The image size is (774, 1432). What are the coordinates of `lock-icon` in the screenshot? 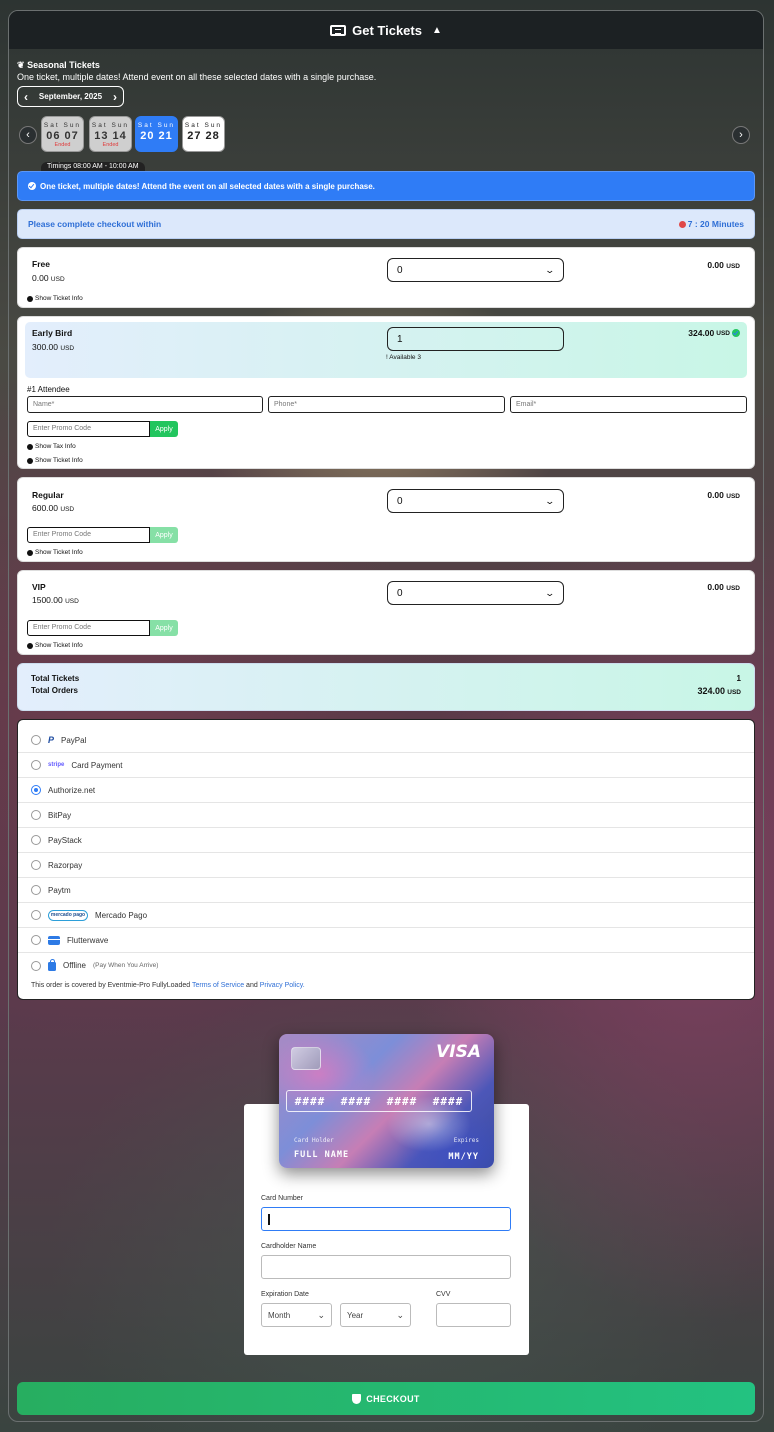 It's located at (52, 964).